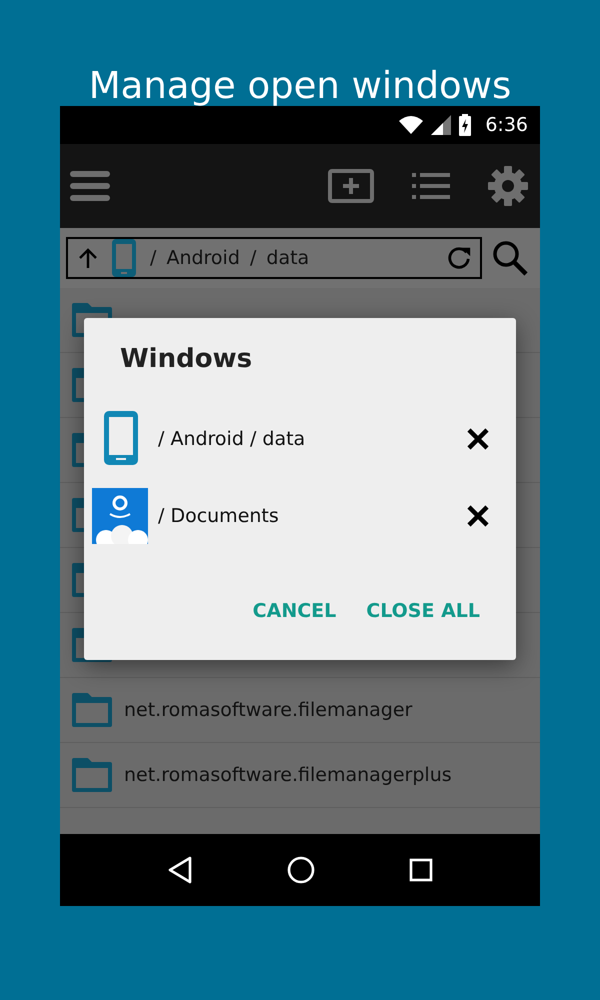  I want to click on cloud-drive-icon, so click(120, 516).